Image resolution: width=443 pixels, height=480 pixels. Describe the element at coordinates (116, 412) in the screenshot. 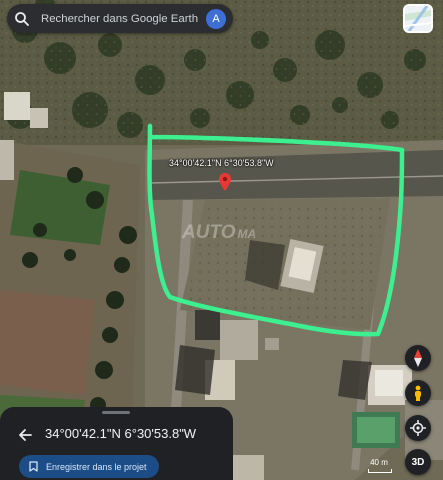

I see `sheet-drag-handle` at that location.